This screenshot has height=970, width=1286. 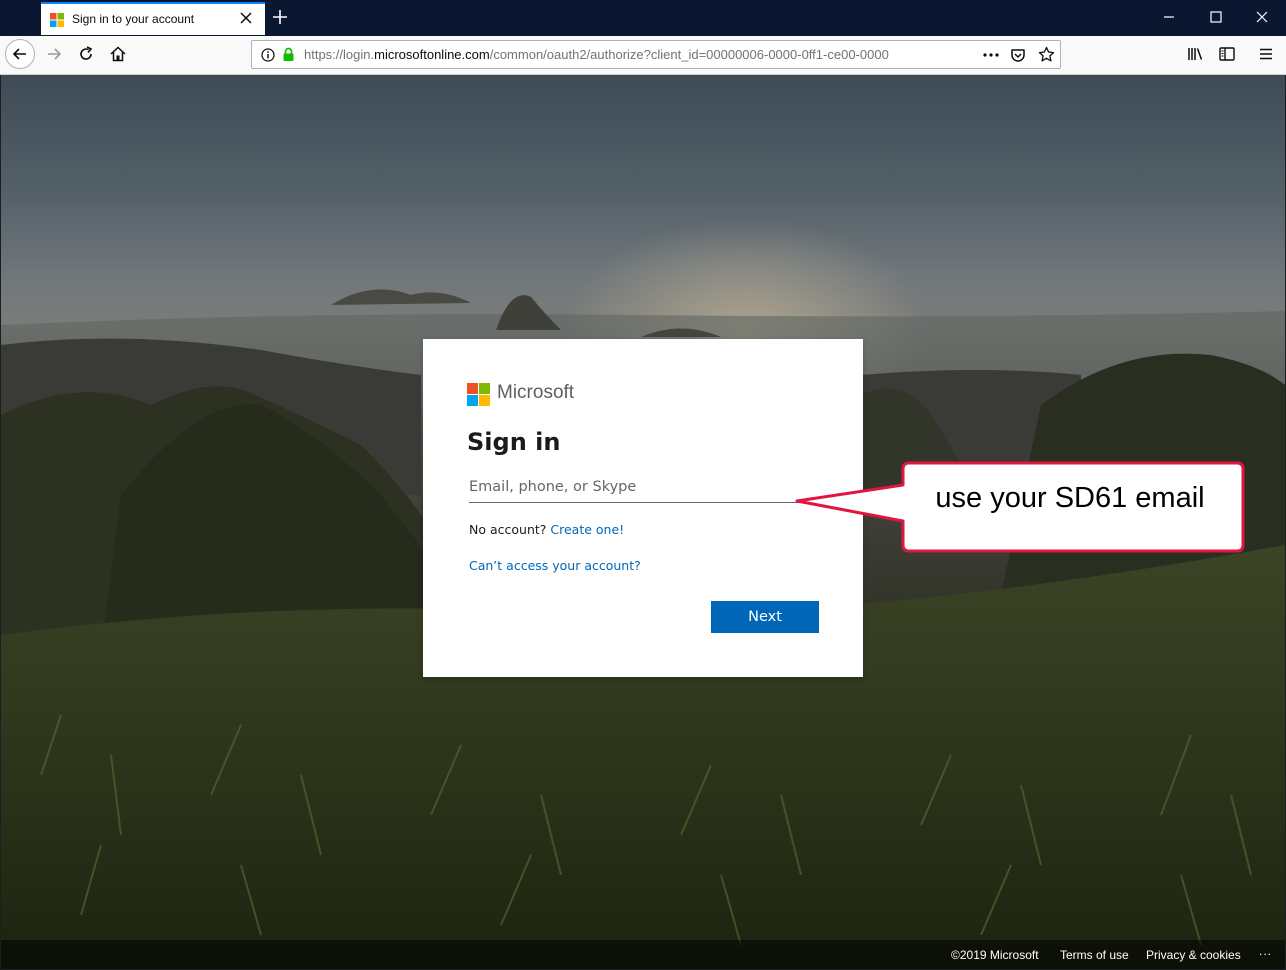 I want to click on info-icon, so click(x=268, y=55).